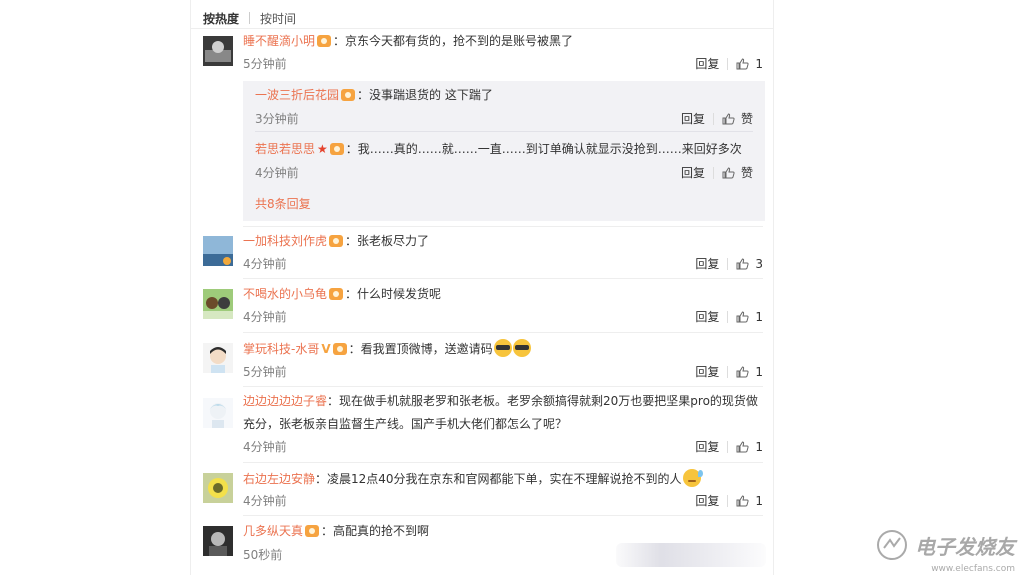 The image size is (1033, 575). What do you see at coordinates (265, 64) in the screenshot?
I see `comment-time: 5分钟前` at bounding box center [265, 64].